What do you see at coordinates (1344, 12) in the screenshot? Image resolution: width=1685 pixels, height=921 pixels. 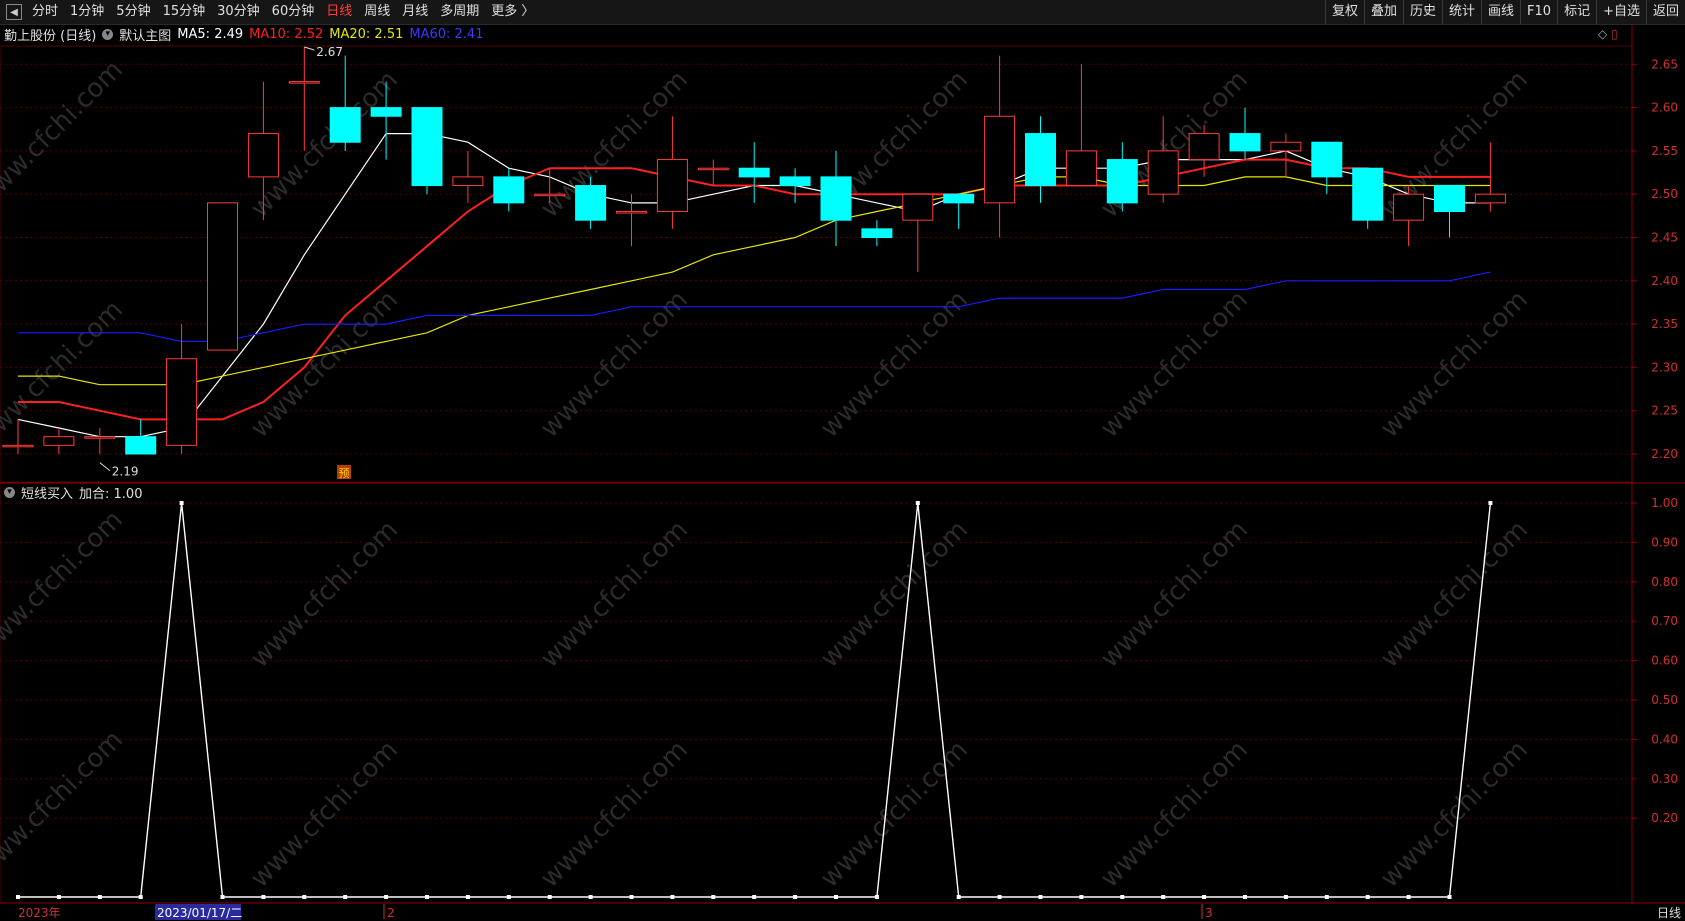 I see `adjust-button: 复权` at bounding box center [1344, 12].